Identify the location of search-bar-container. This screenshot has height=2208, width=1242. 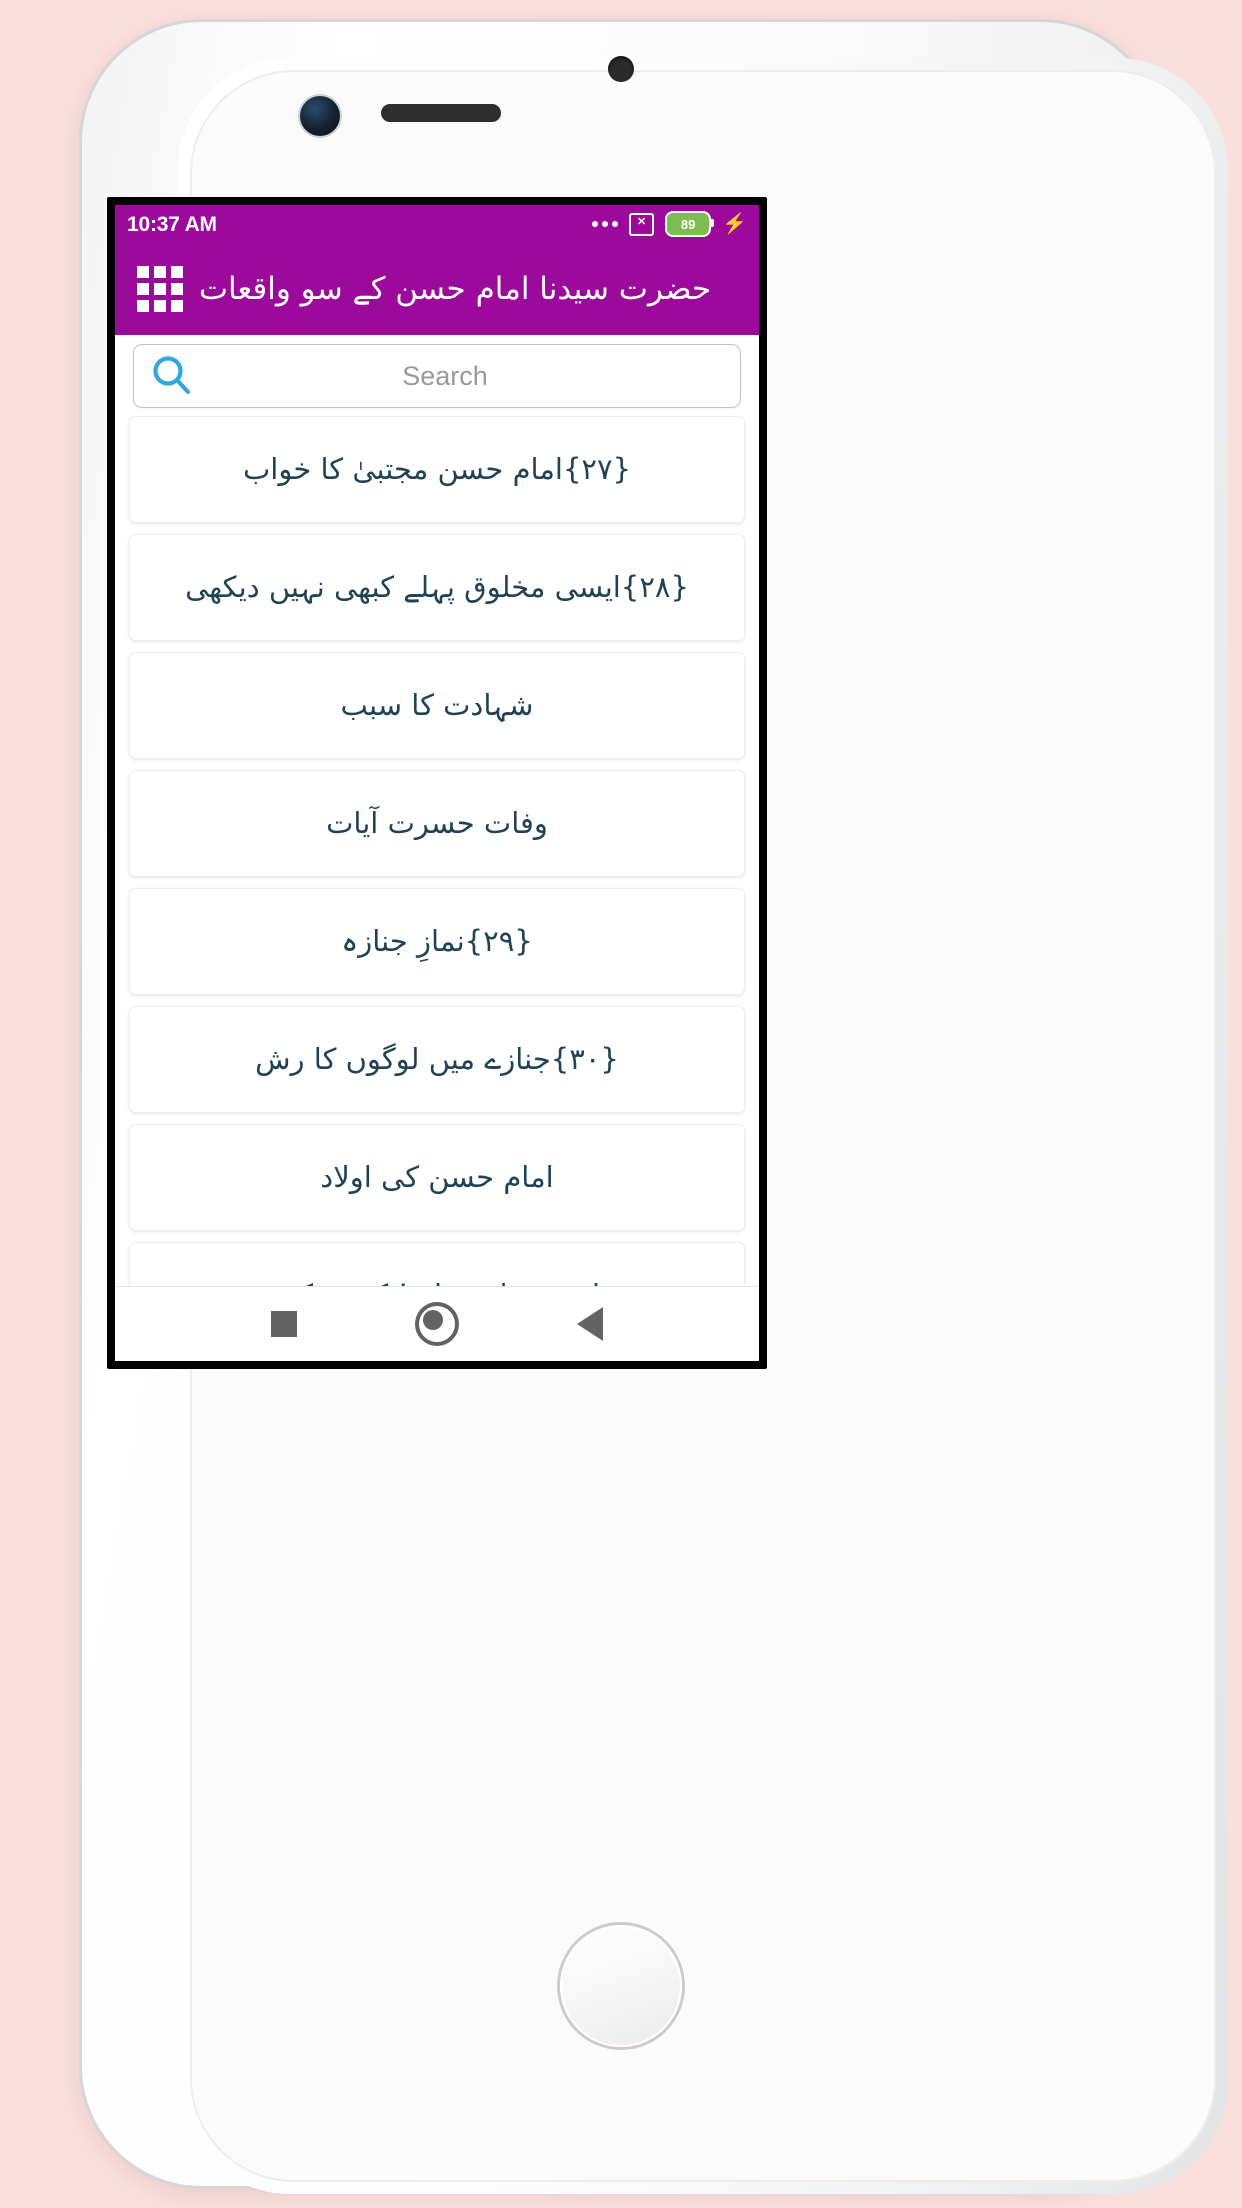
(437, 375).